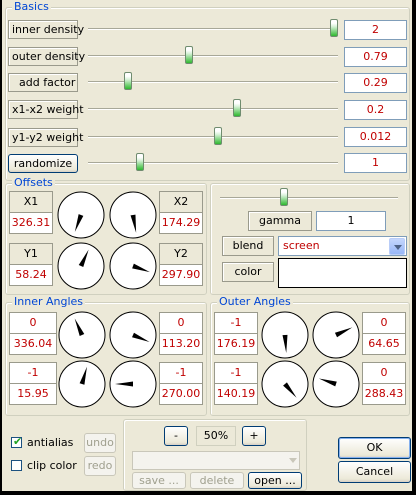  Describe the element at coordinates (181, 223) in the screenshot. I see `x2-value: 174.29` at that location.